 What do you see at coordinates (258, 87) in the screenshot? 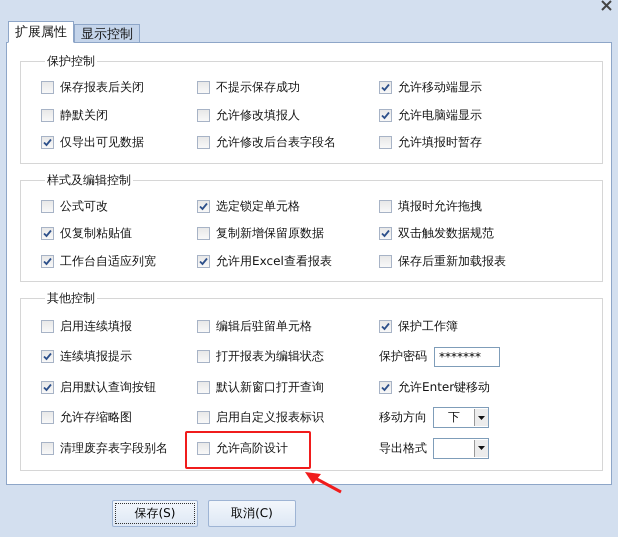
I see `checkbox-label: 不提示保存成功` at bounding box center [258, 87].